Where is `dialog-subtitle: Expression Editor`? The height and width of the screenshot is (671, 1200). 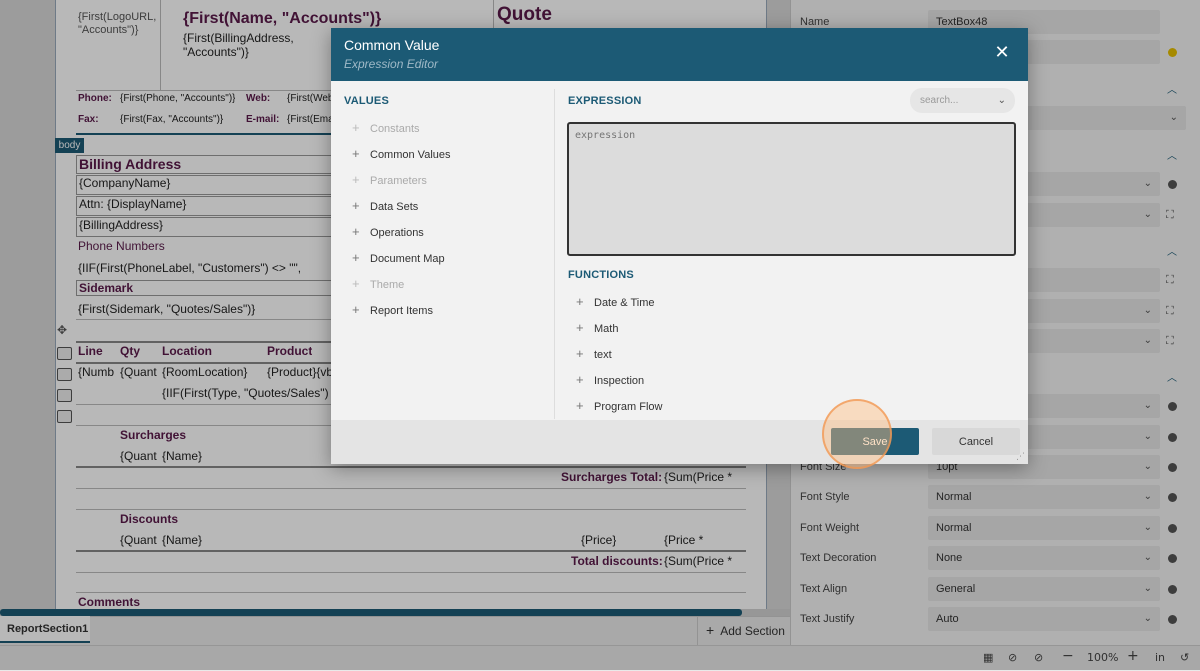
dialog-subtitle: Expression Editor is located at coordinates (391, 64).